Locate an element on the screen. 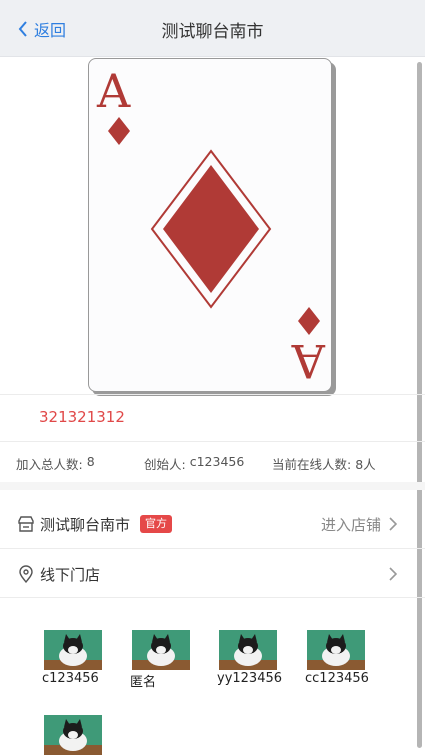 This screenshot has height=755, width=425. official-badge: 官方 is located at coordinates (156, 524).